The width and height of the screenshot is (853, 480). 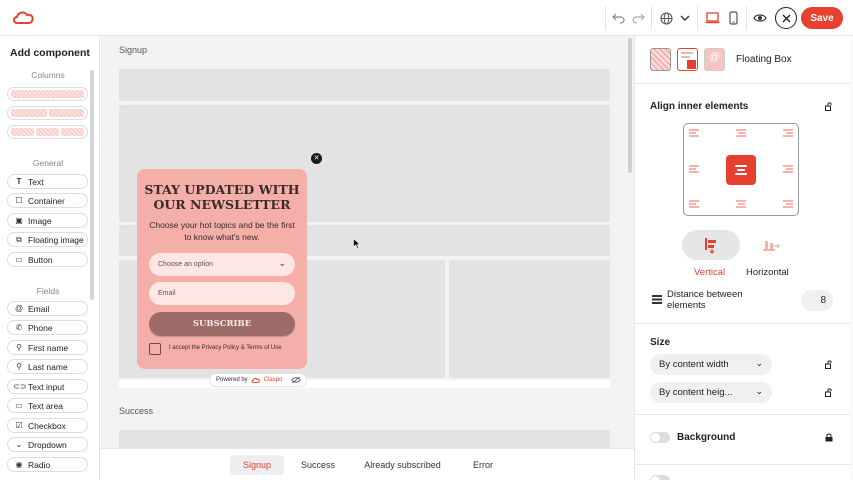 I want to click on vertical-stack-icon, so click(x=710, y=246).